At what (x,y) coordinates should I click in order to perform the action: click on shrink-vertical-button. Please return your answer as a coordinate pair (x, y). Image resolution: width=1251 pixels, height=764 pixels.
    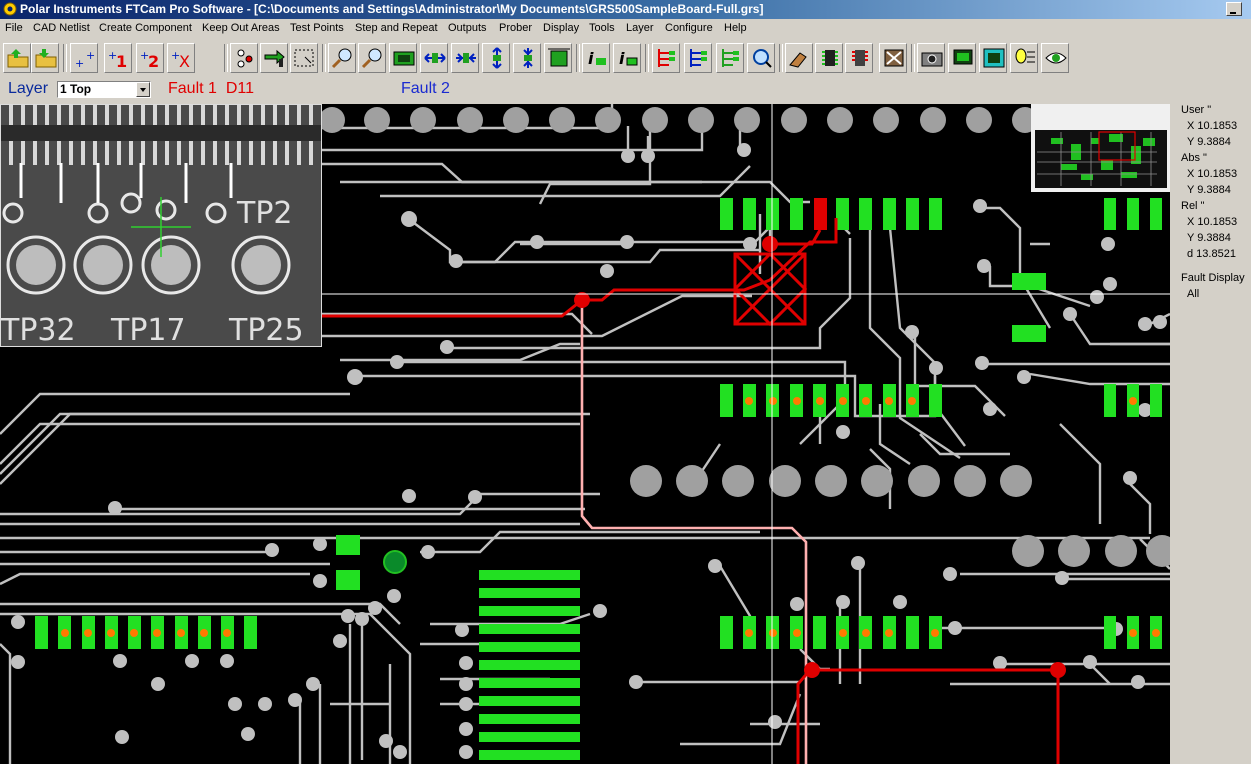
    Looking at the image, I should click on (527, 58).